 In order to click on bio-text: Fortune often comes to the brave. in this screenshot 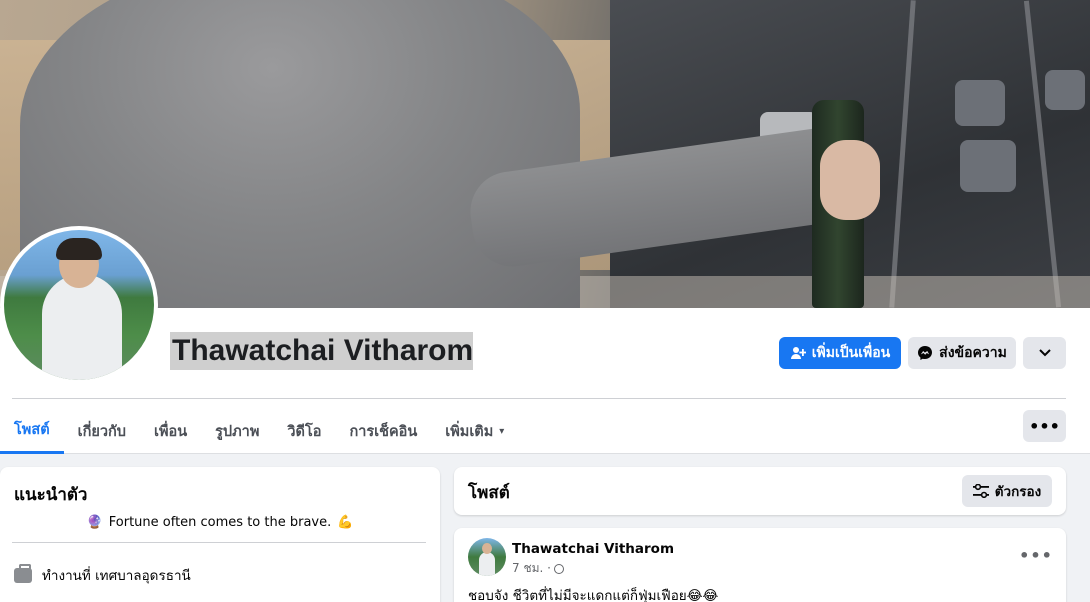, I will do `click(220, 522)`.